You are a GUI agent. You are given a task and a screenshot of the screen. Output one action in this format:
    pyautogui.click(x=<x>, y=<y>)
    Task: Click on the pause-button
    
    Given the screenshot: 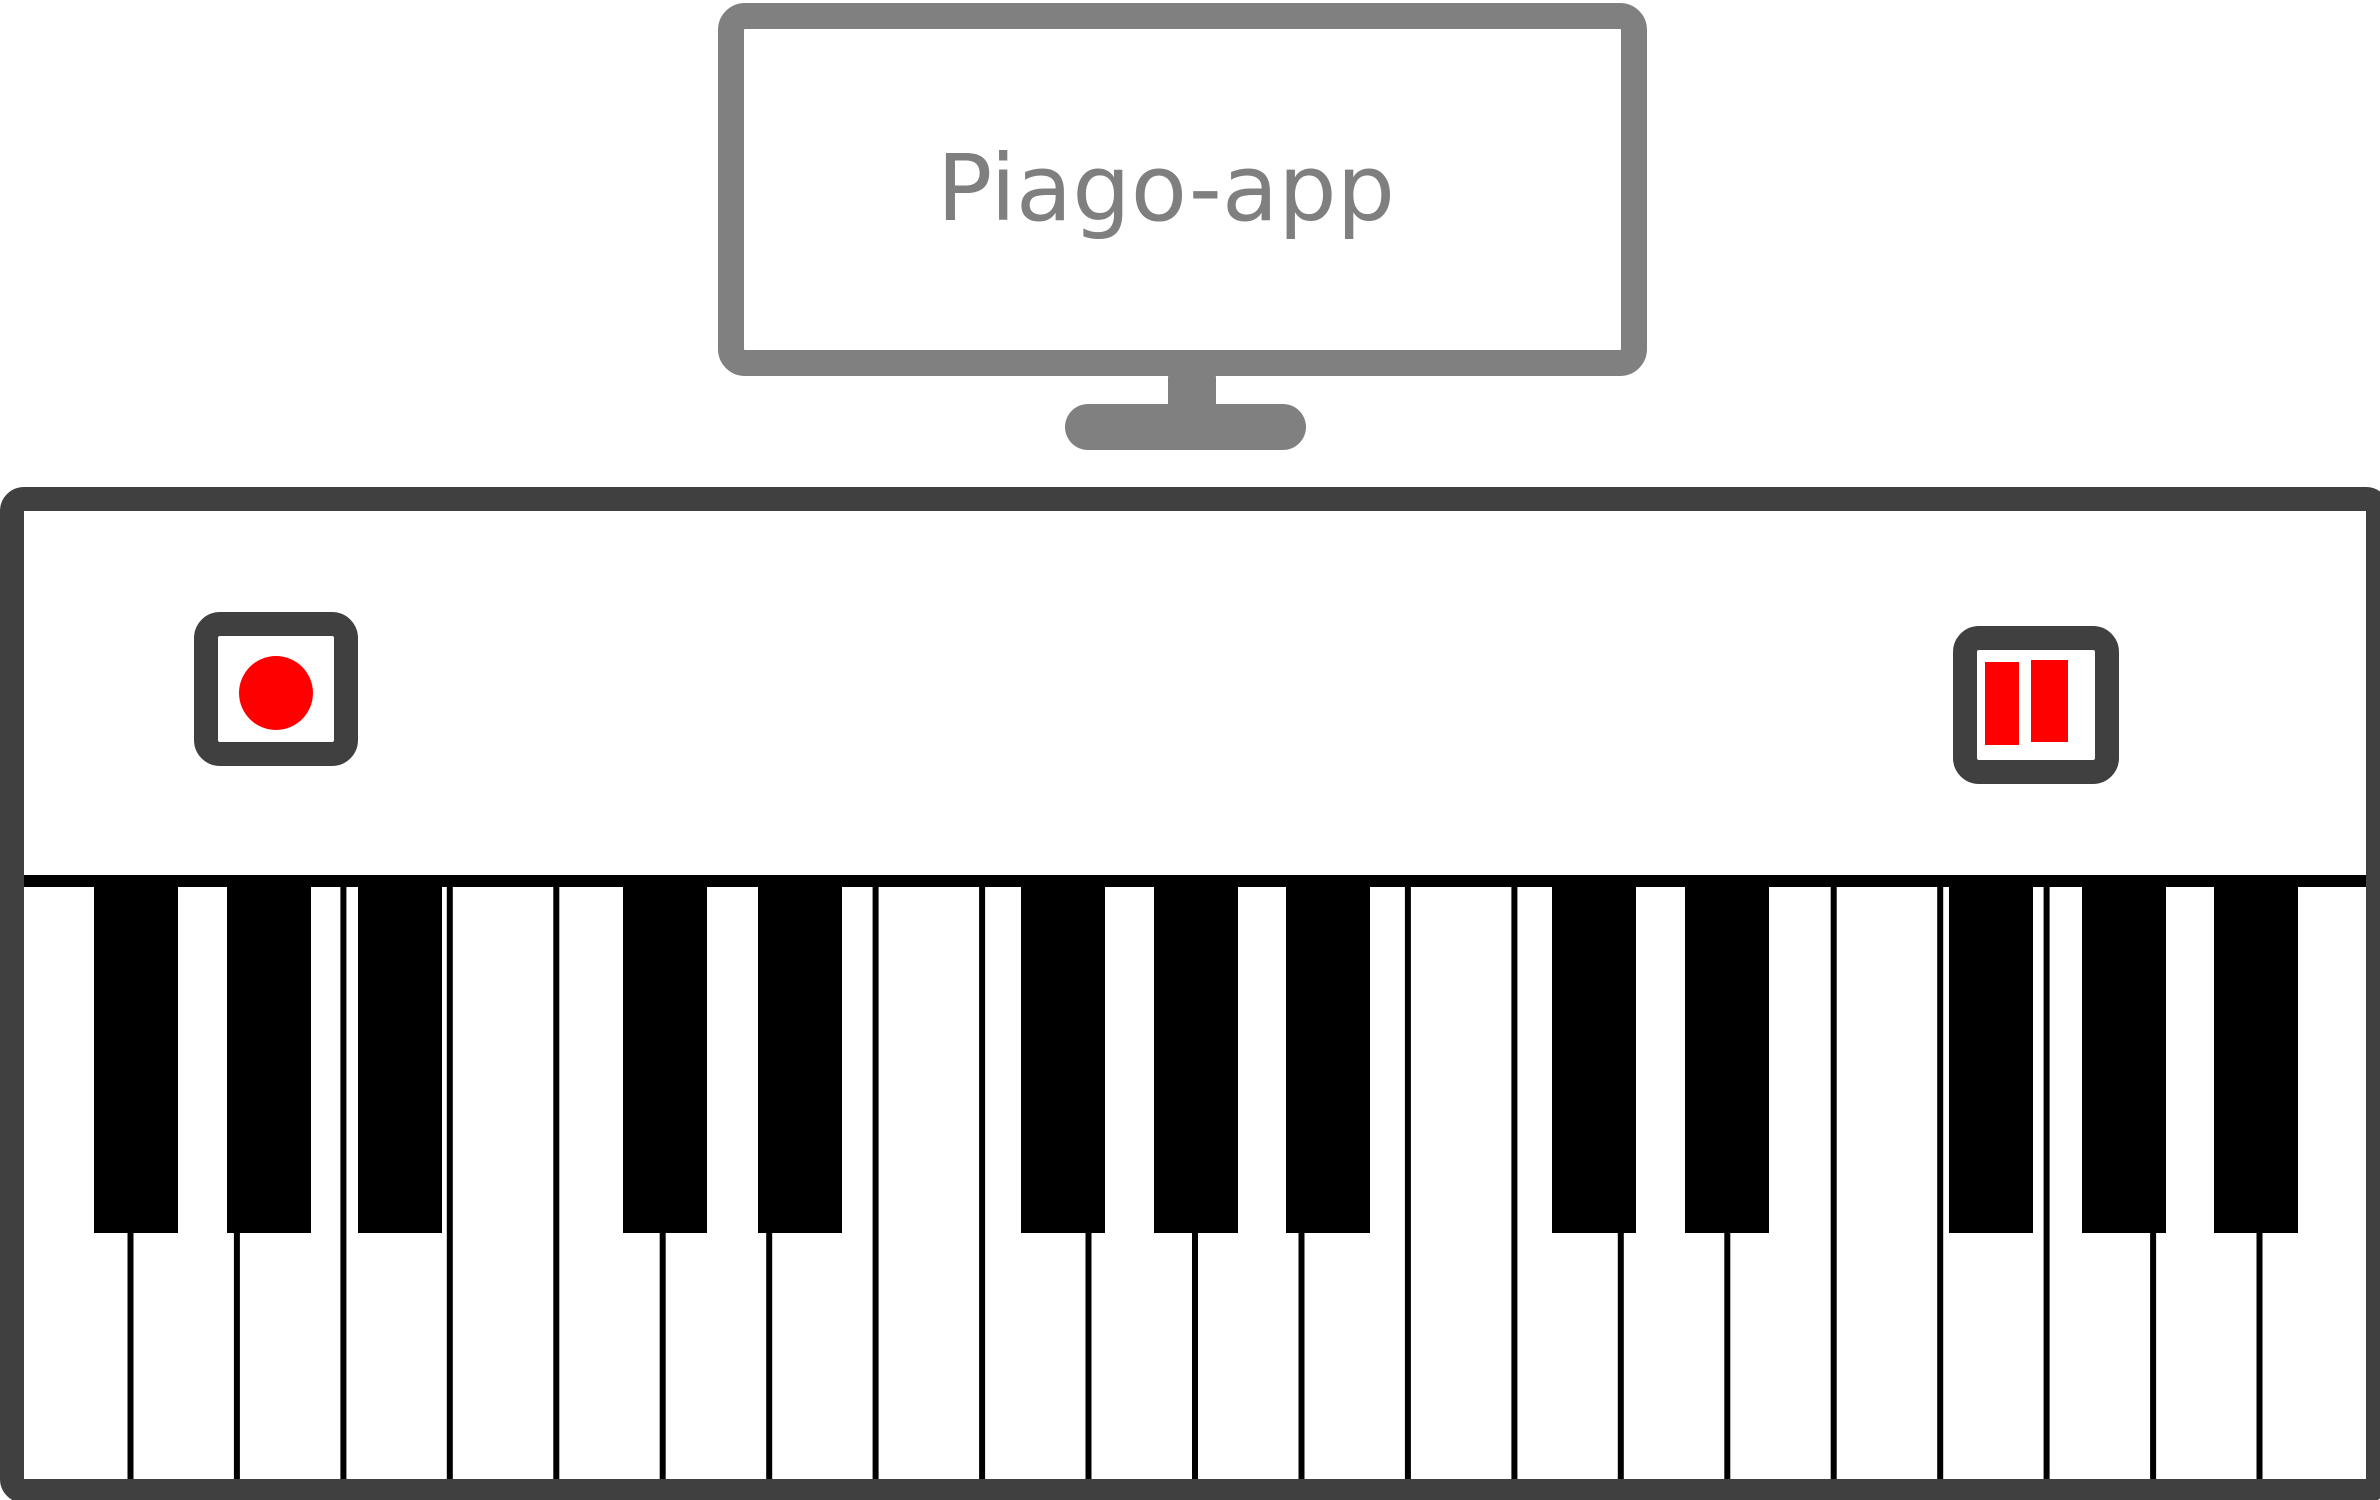 What is the action you would take?
    pyautogui.click(x=2036, y=705)
    